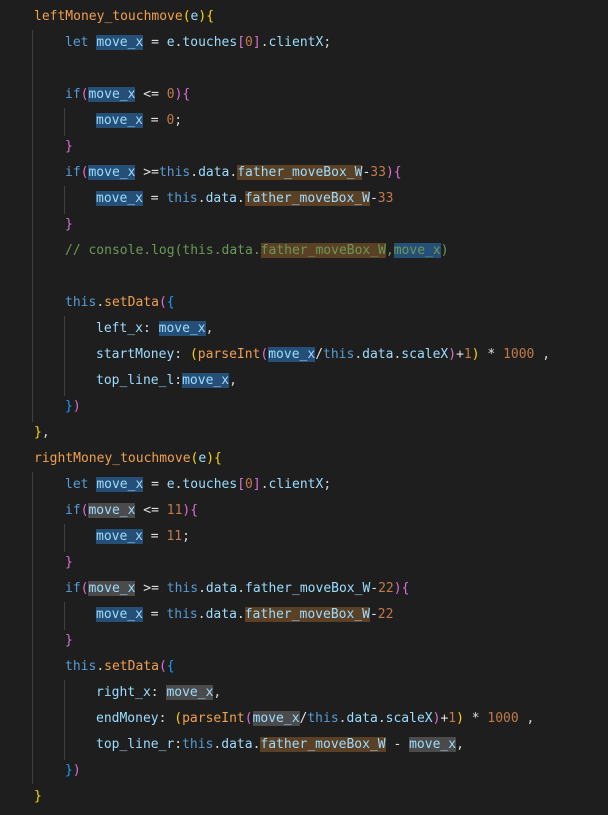 This screenshot has width=608, height=815. Describe the element at coordinates (174, 510) in the screenshot. I see `code-token: 11` at that location.